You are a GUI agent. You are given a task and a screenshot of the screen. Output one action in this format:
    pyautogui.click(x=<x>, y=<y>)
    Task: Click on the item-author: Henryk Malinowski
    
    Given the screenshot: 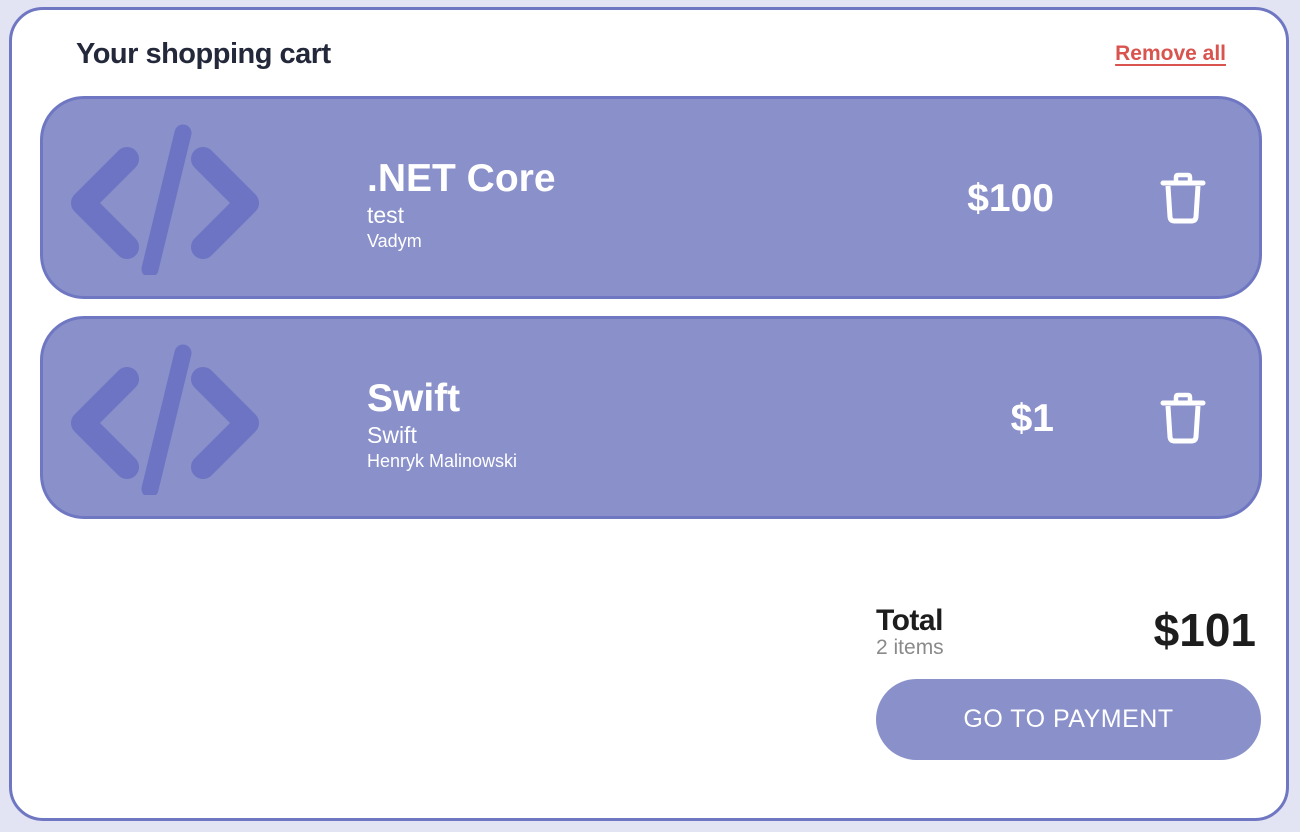 What is the action you would take?
    pyautogui.click(x=442, y=461)
    